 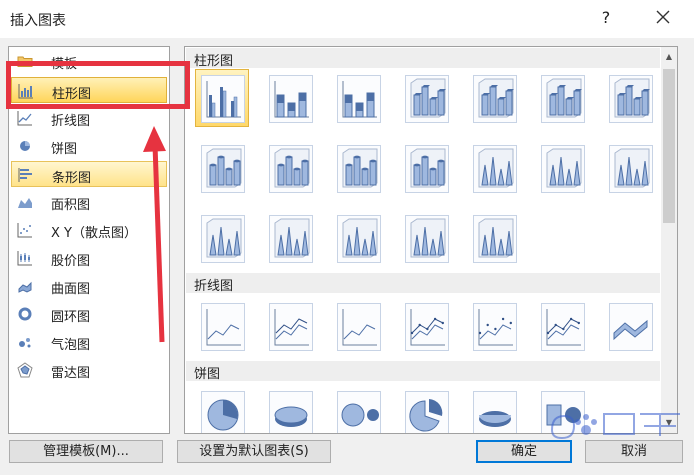 I want to click on section-header-column: 柱形图, so click(x=423, y=58).